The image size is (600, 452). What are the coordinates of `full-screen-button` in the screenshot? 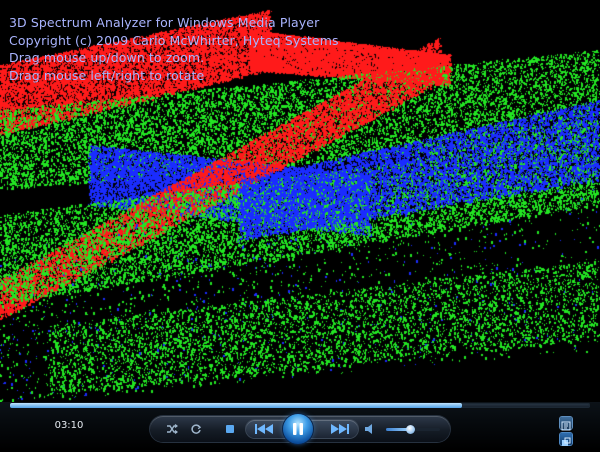 It's located at (566, 439).